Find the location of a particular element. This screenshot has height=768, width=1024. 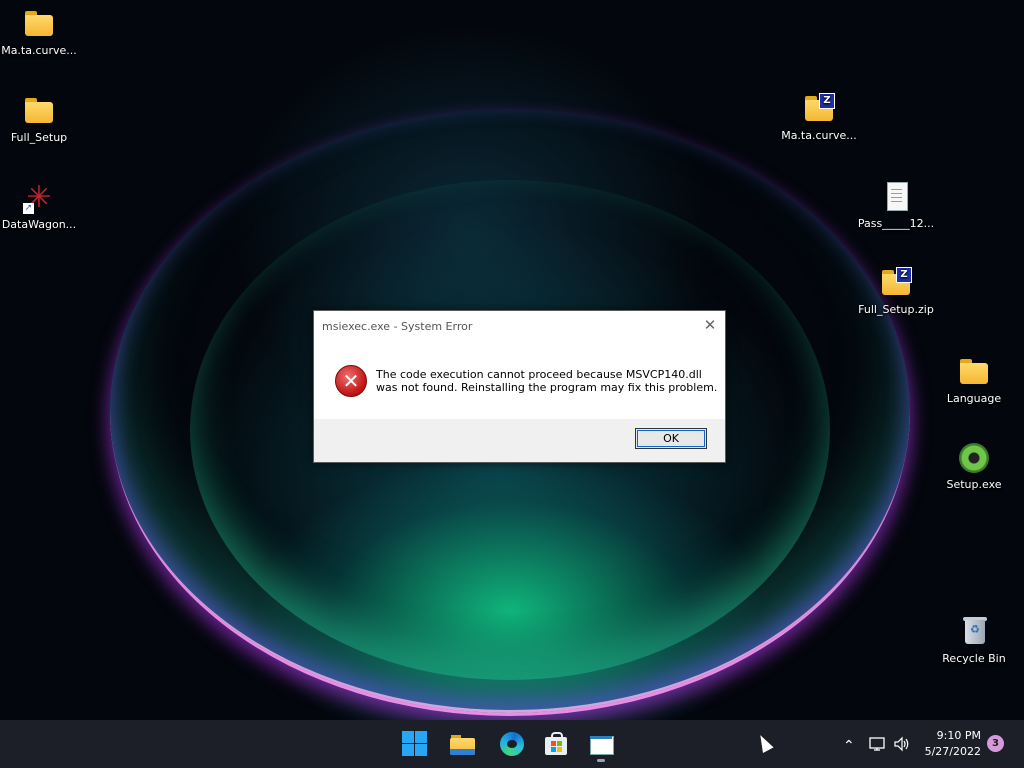

error-icon: ✕ is located at coordinates (351, 381).